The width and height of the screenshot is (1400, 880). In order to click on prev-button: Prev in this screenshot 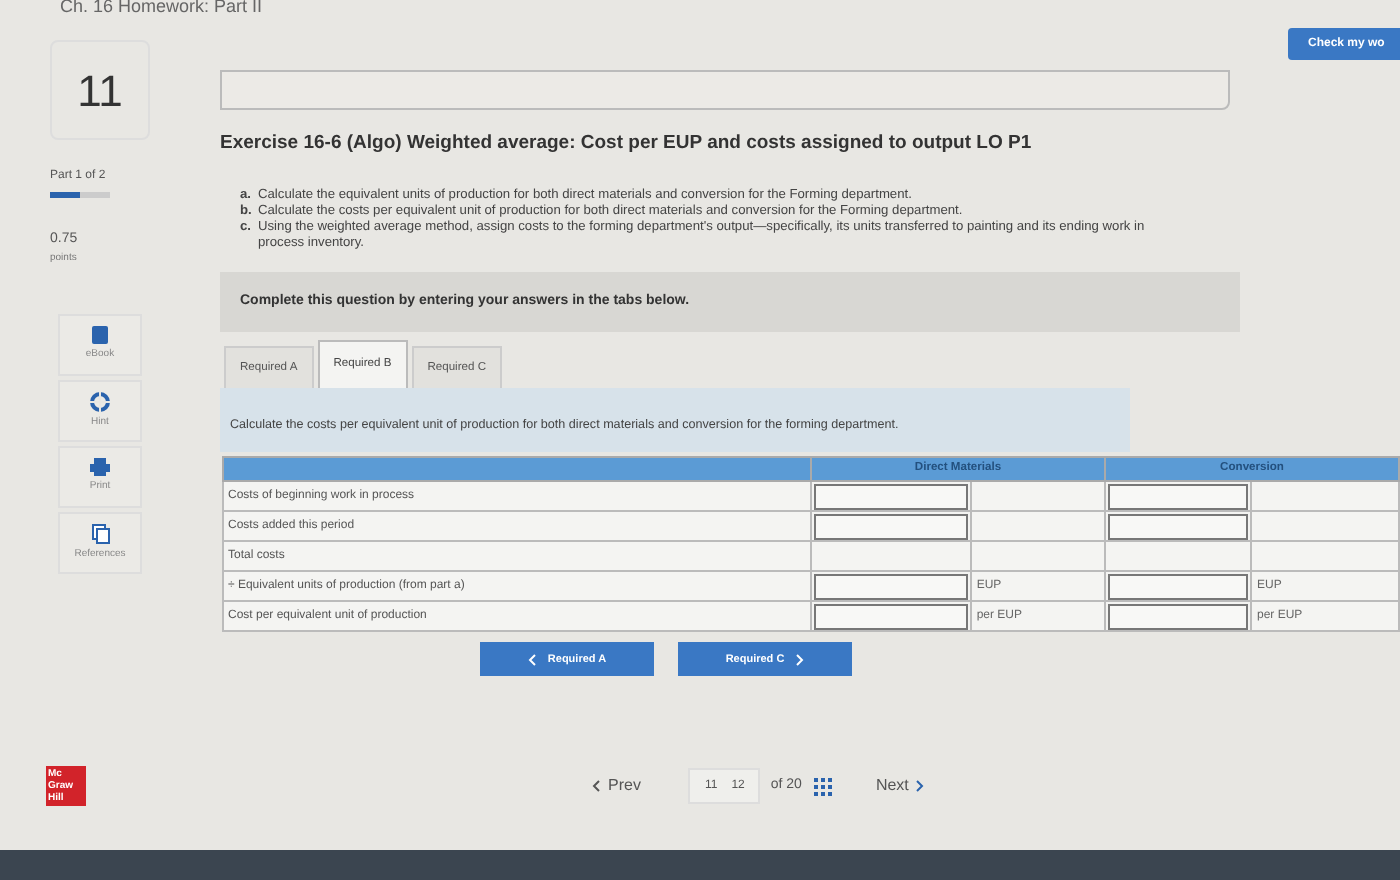, I will do `click(616, 786)`.